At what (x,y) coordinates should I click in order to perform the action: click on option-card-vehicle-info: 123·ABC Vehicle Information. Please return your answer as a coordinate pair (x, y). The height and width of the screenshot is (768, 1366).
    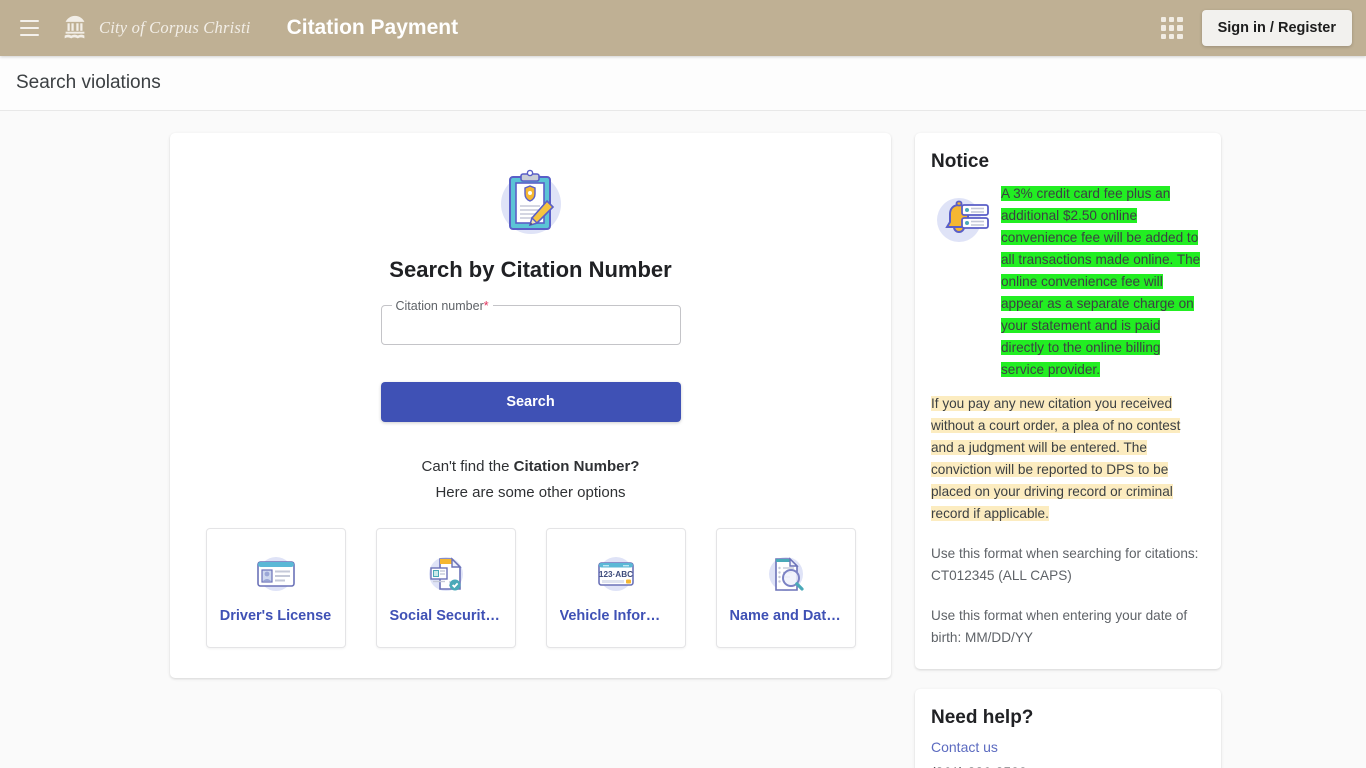
    Looking at the image, I should click on (615, 588).